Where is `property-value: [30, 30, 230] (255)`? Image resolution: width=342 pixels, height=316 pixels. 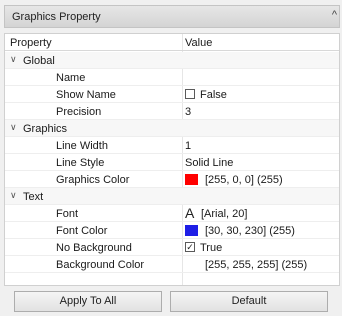
property-value: [30, 30, 230] (255) is located at coordinates (250, 231).